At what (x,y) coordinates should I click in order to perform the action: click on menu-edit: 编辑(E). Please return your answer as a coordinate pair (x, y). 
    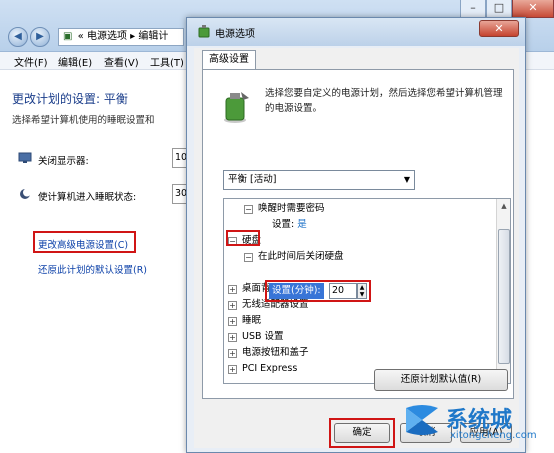
    Looking at the image, I should click on (75, 61).